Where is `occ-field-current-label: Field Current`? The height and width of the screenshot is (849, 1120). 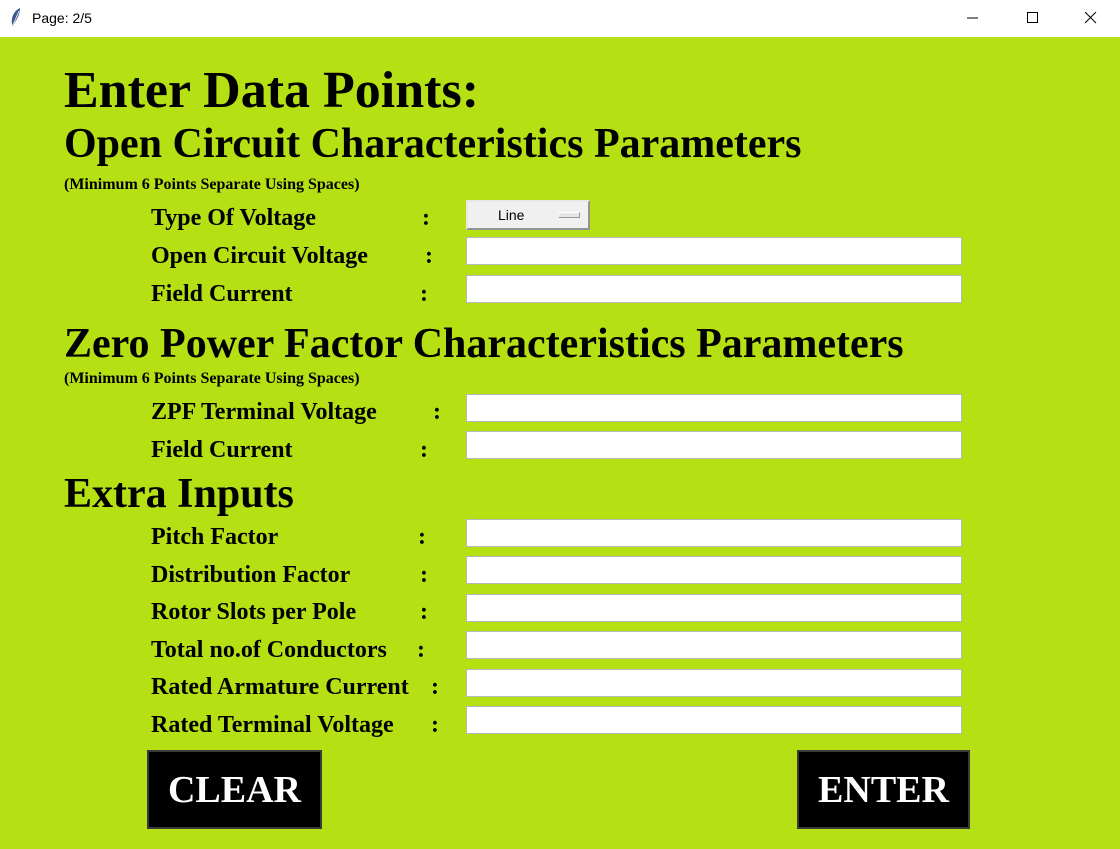
occ-field-current-label: Field Current is located at coordinates (222, 294).